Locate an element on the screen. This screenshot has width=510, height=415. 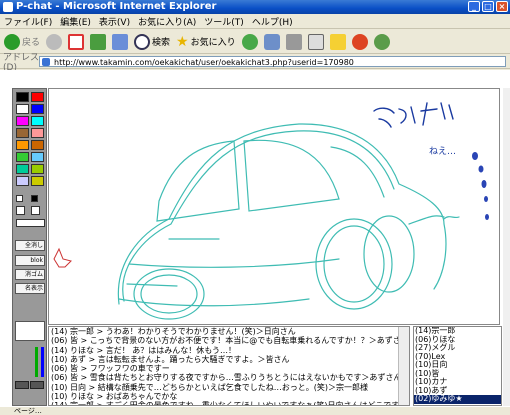
search-button: 検索 is located at coordinates (152, 41).